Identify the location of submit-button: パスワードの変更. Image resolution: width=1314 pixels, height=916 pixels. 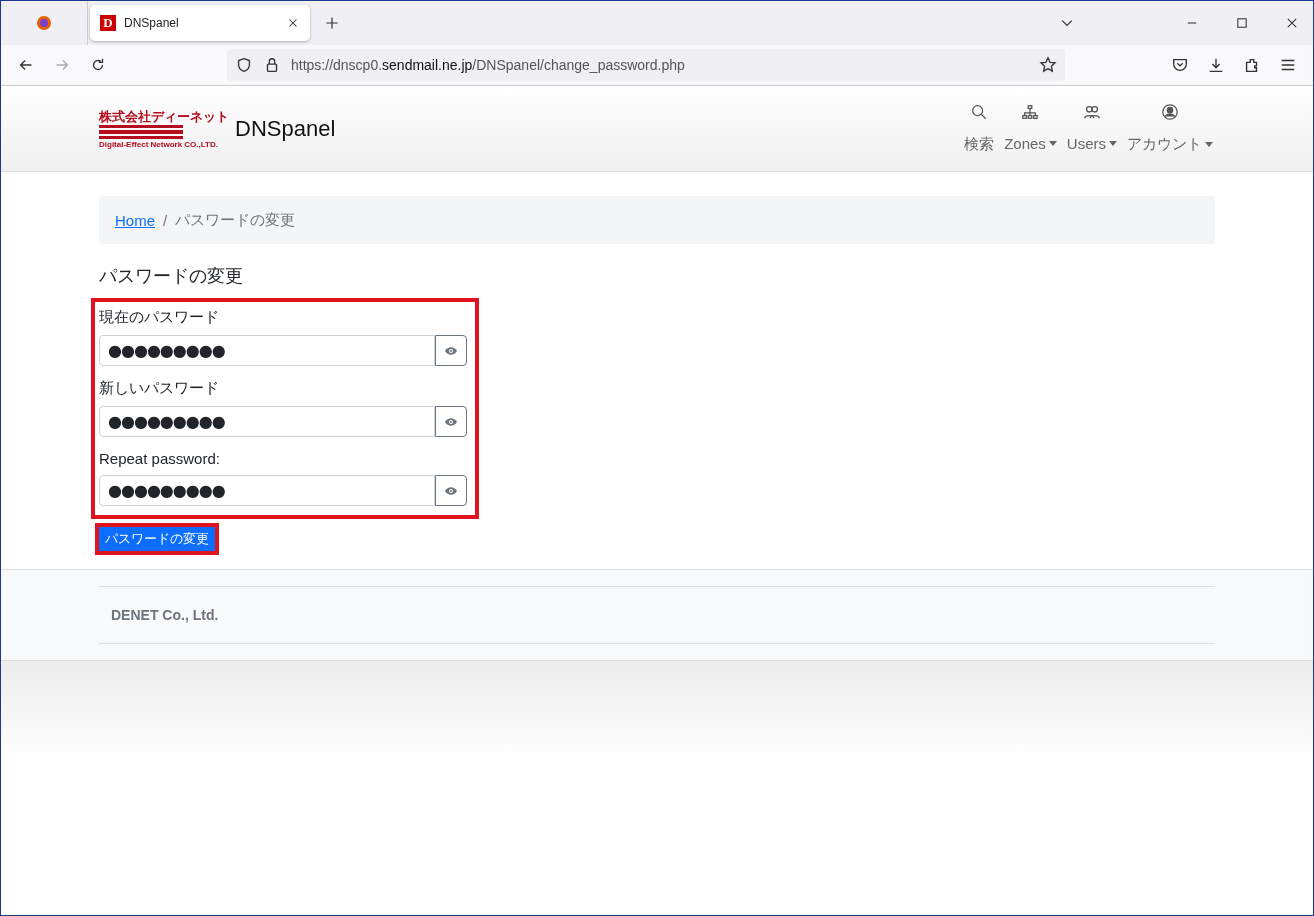
(157, 539).